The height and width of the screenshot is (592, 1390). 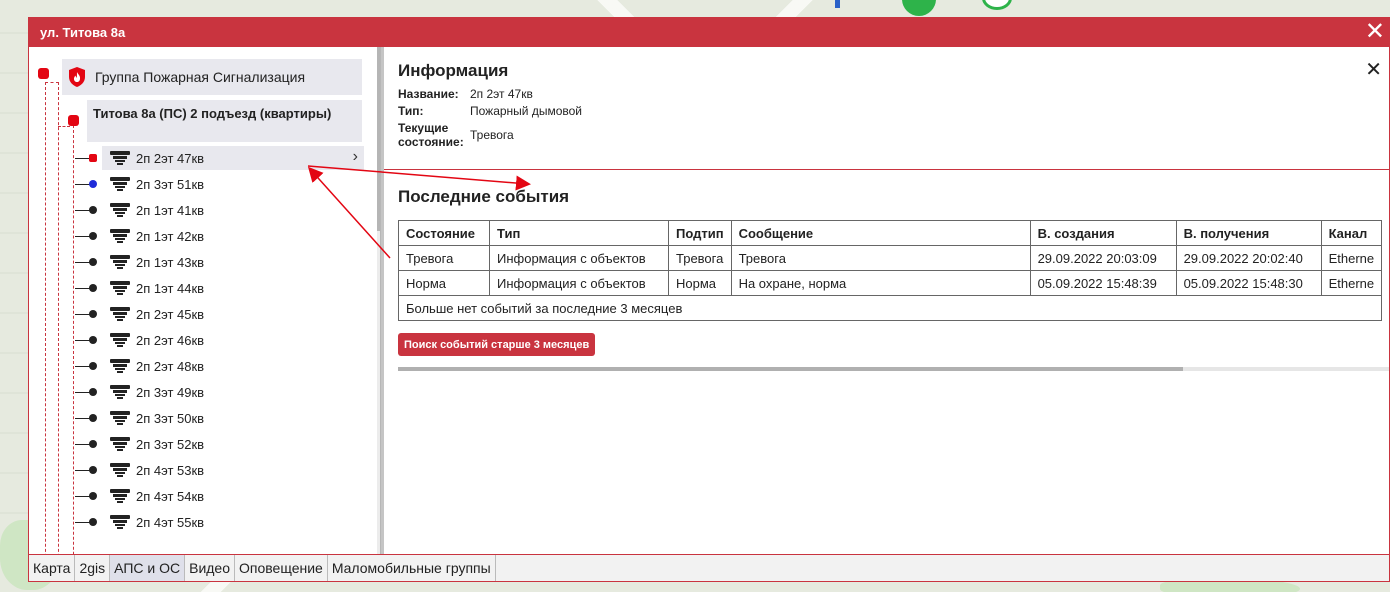 I want to click on fire-shield-icon, so click(x=77, y=77).